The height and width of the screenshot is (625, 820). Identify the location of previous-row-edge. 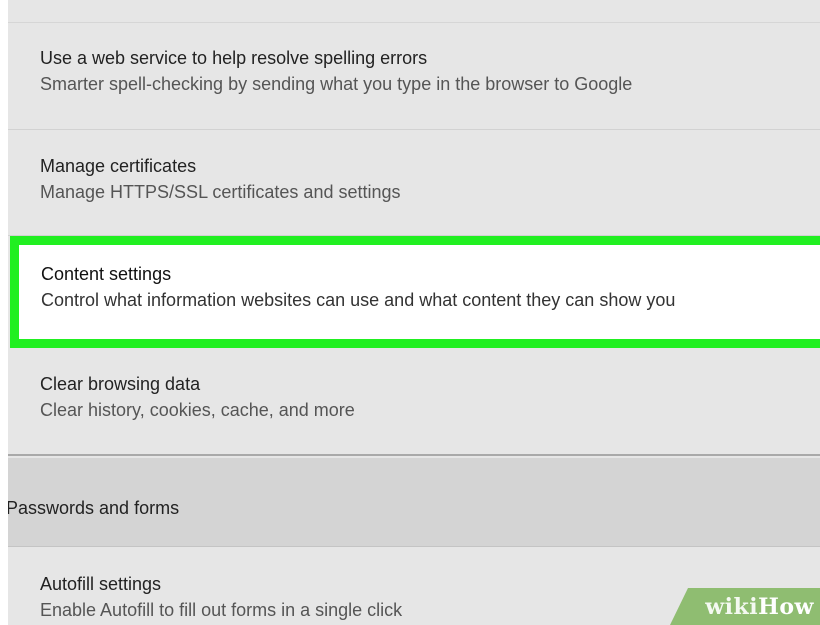
(414, 11).